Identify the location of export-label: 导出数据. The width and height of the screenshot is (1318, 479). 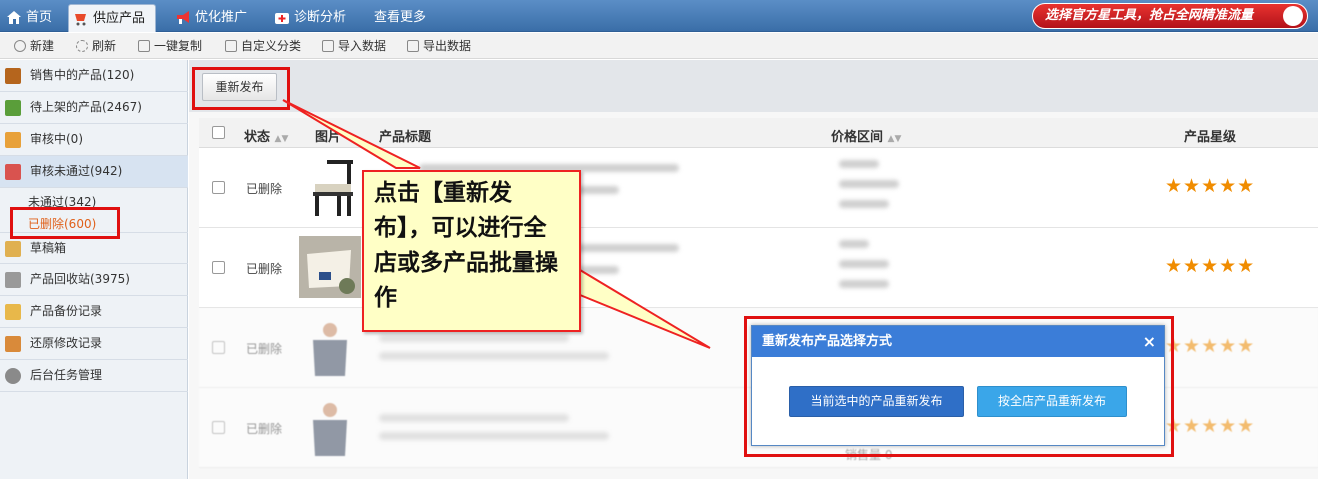
(447, 46).